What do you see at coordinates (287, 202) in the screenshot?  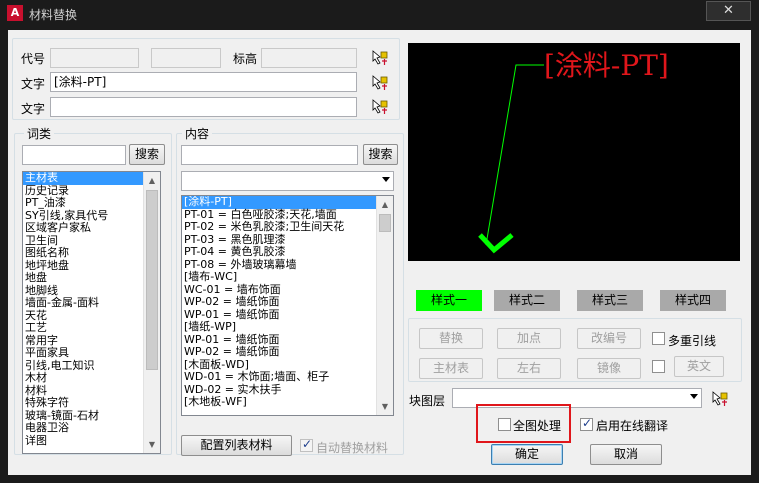 I see `list-item: [涂料-PT]` at bounding box center [287, 202].